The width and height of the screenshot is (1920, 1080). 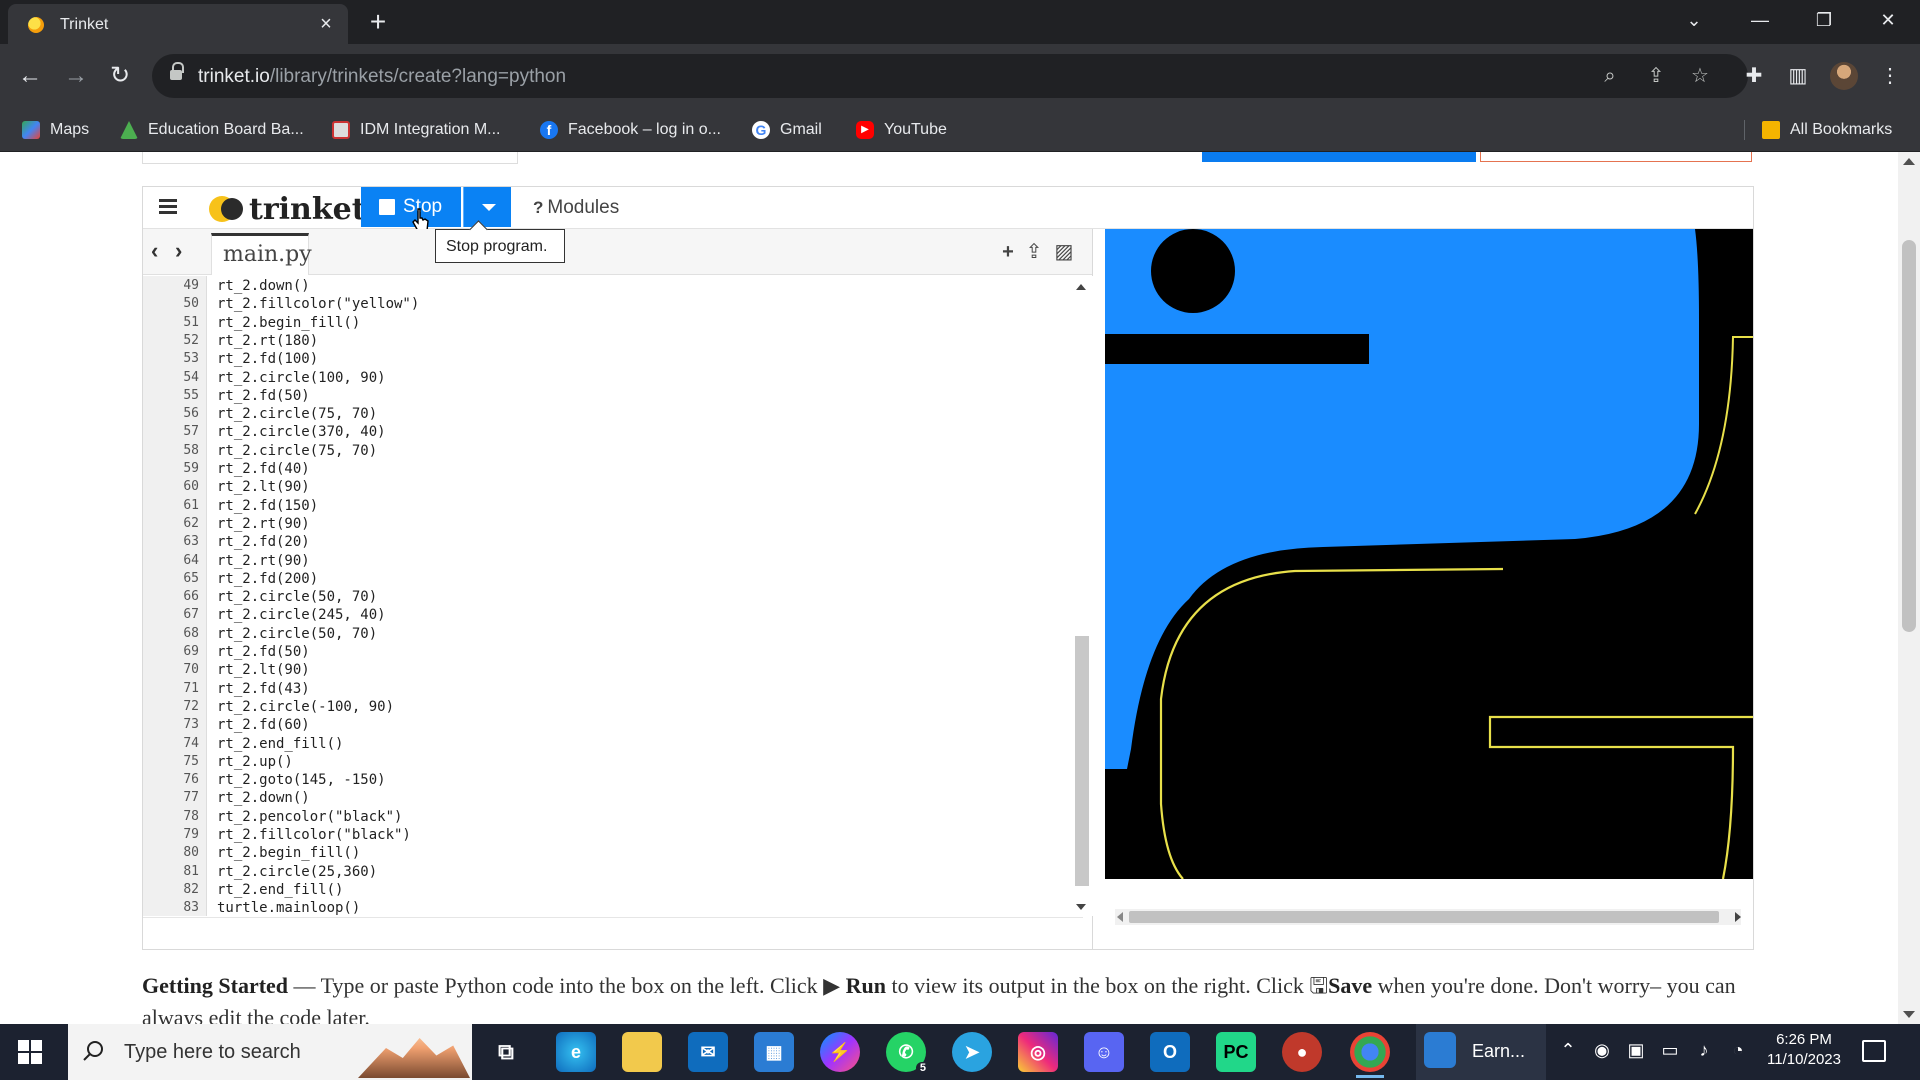 What do you see at coordinates (1568, 1050) in the screenshot?
I see `tray-overflow-icon: ⌃` at bounding box center [1568, 1050].